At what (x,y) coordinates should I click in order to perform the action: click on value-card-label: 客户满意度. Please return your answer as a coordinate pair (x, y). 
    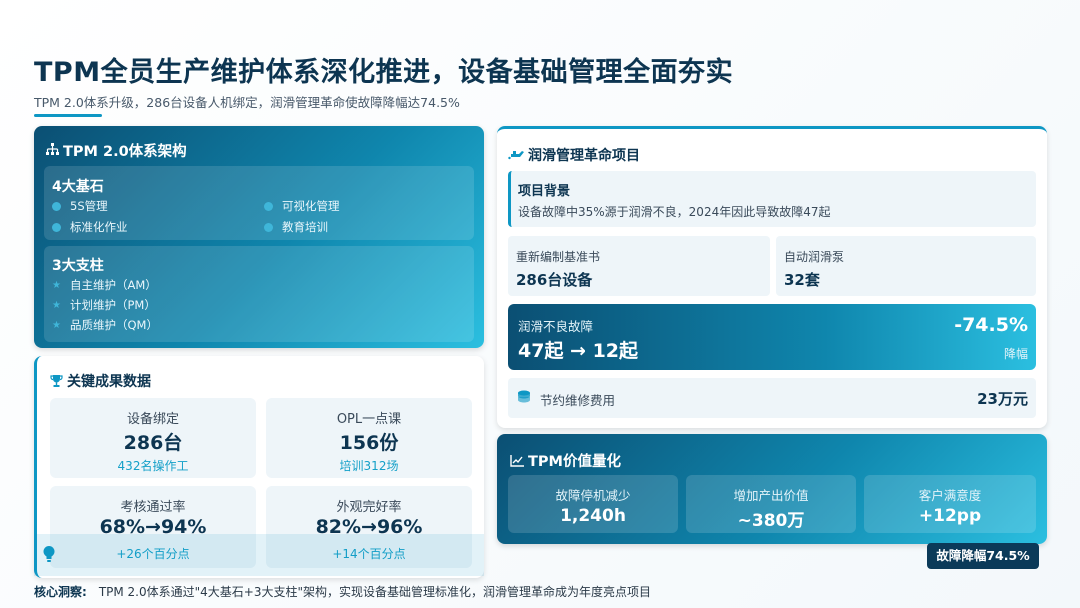
    Looking at the image, I should click on (950, 495).